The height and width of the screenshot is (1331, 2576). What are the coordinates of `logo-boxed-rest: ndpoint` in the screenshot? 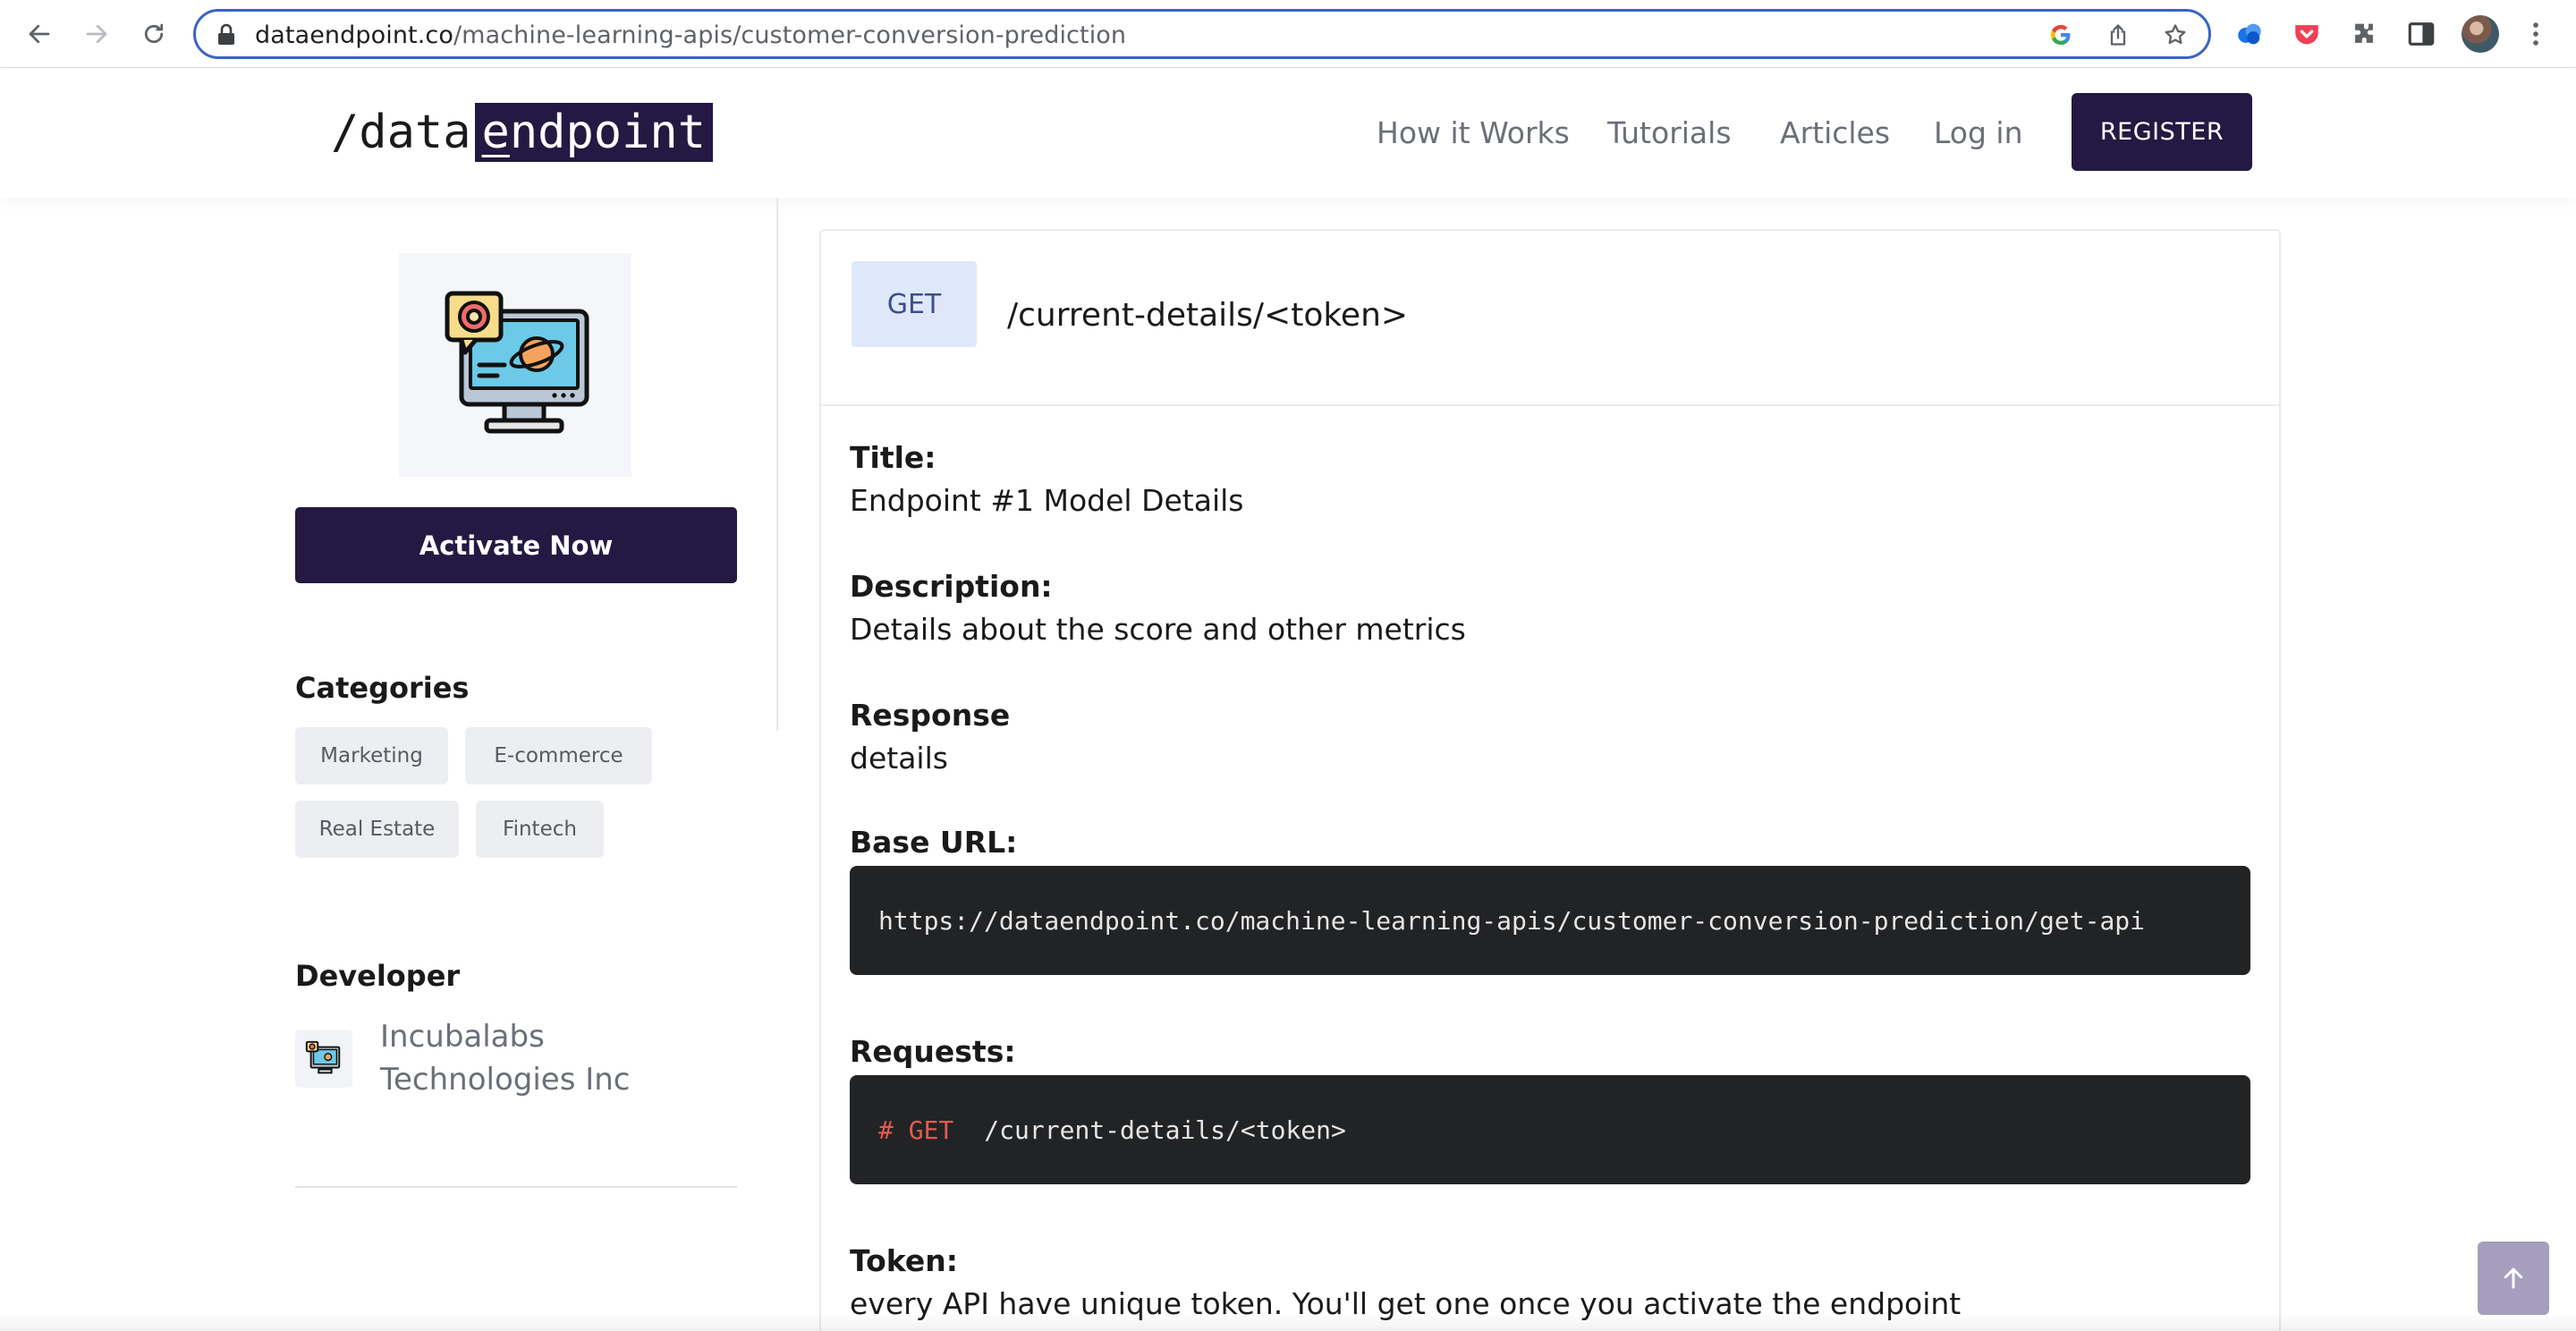 It's located at (608, 132).